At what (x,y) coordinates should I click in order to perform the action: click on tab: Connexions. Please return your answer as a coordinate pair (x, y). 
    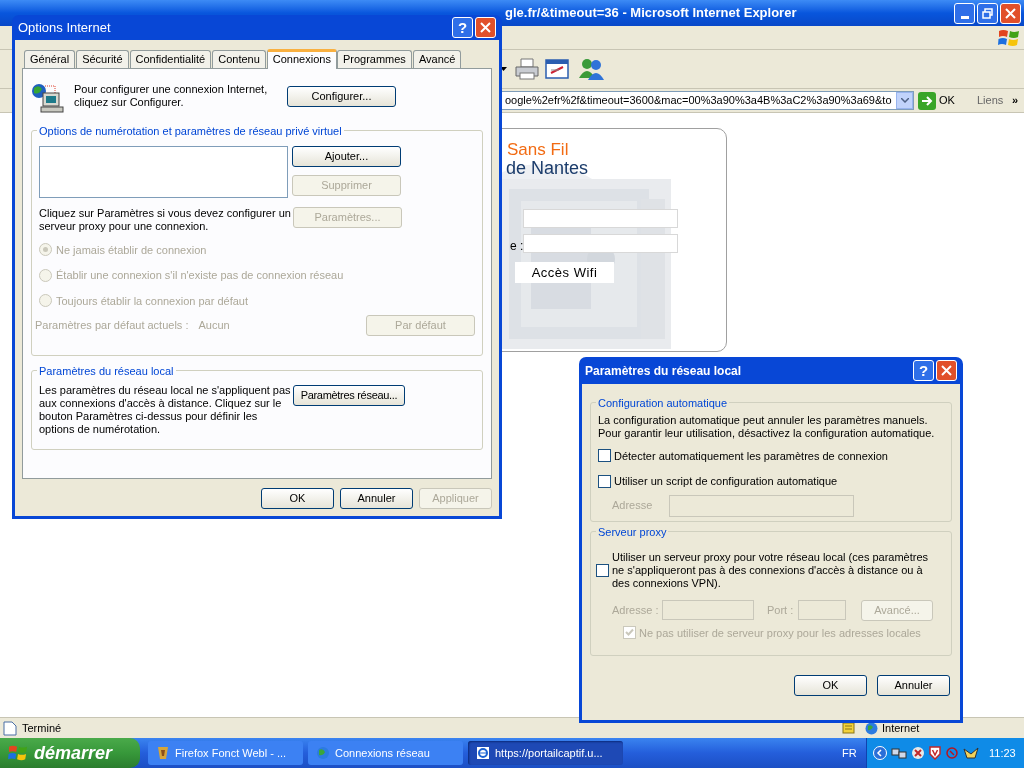
    Looking at the image, I should click on (301, 59).